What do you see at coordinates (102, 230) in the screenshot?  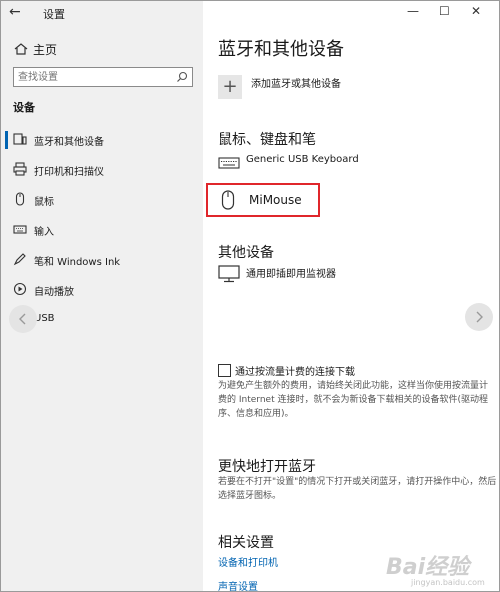 I see `sidebar-item-input: 输入` at bounding box center [102, 230].